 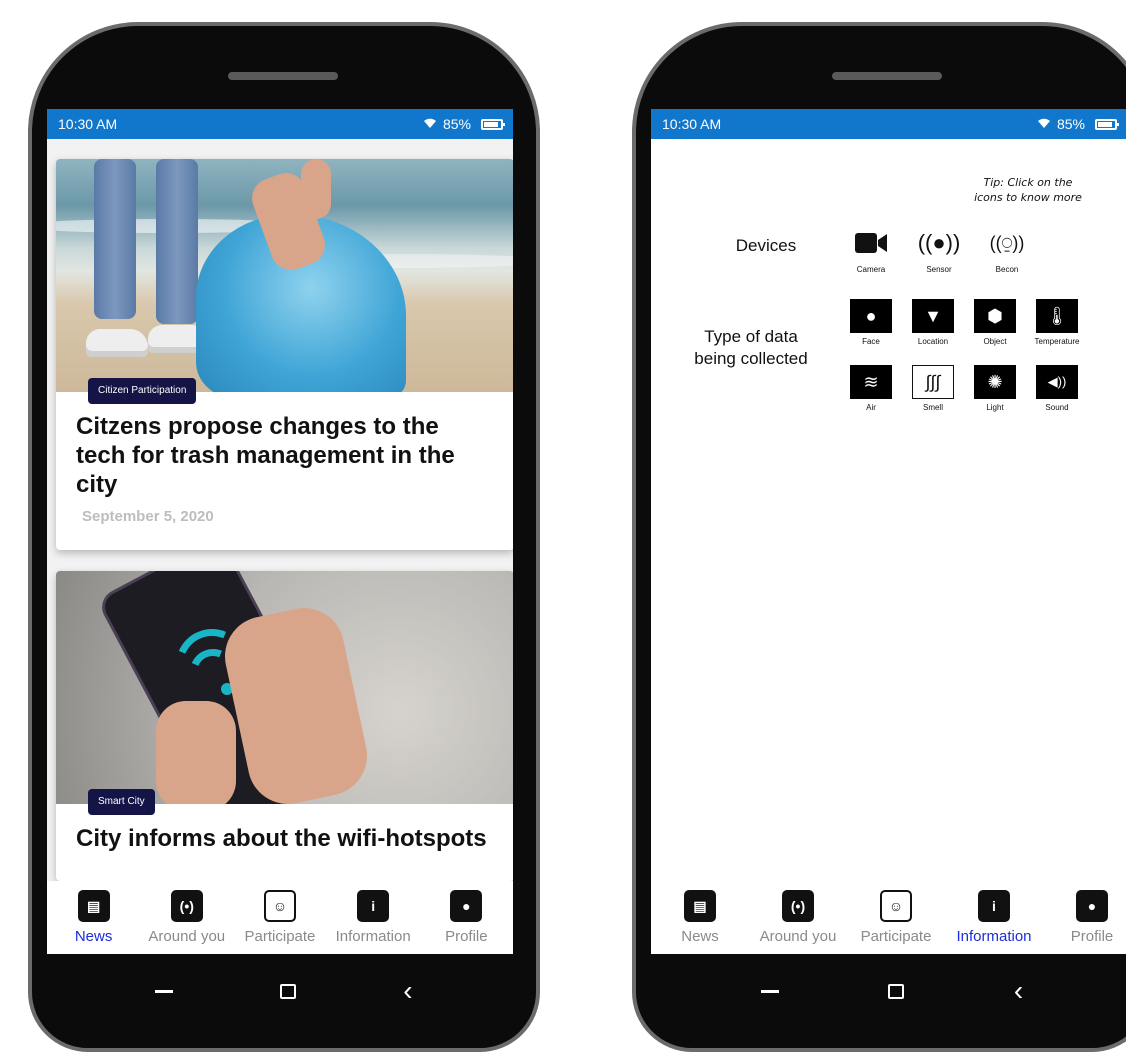 I want to click on device-beacon: ((⍜)) Becon, so click(x=1007, y=250).